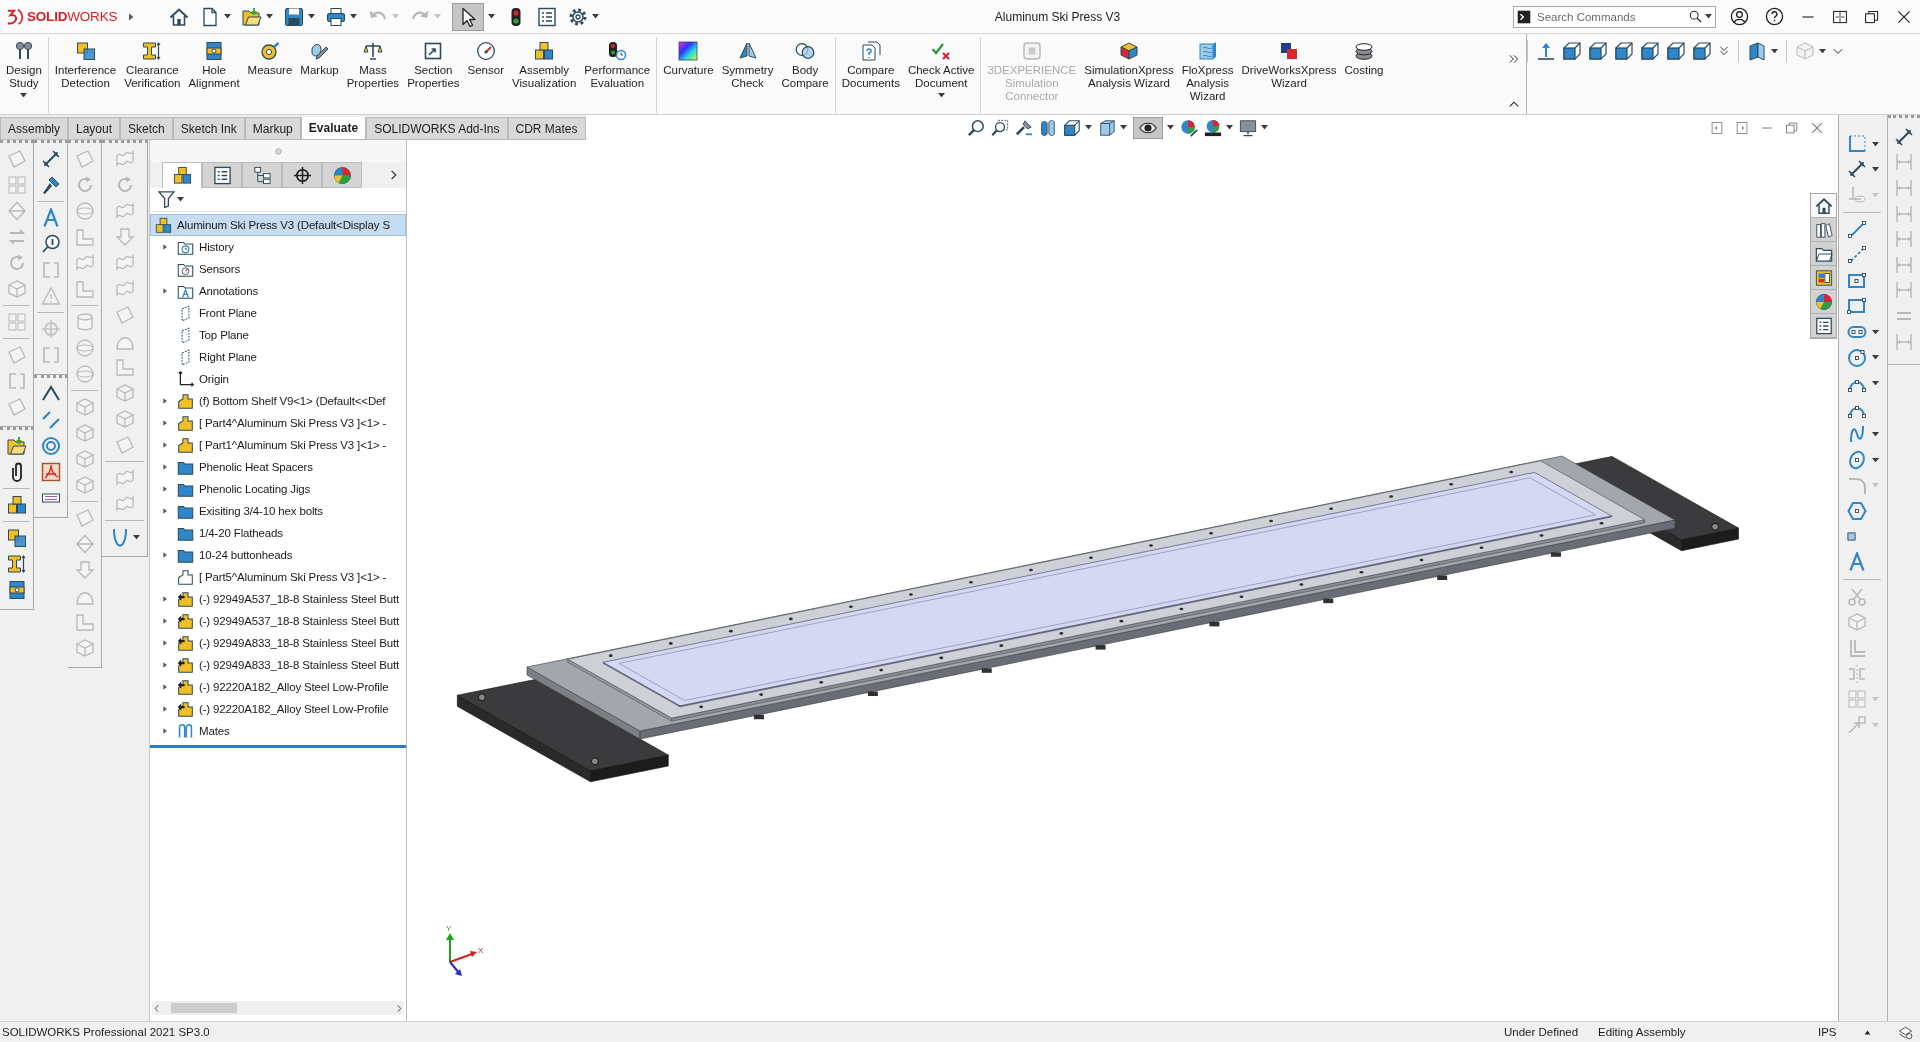 This screenshot has height=1042, width=1920. Describe the element at coordinates (1857, 357) in the screenshot. I see `circle-icon` at that location.